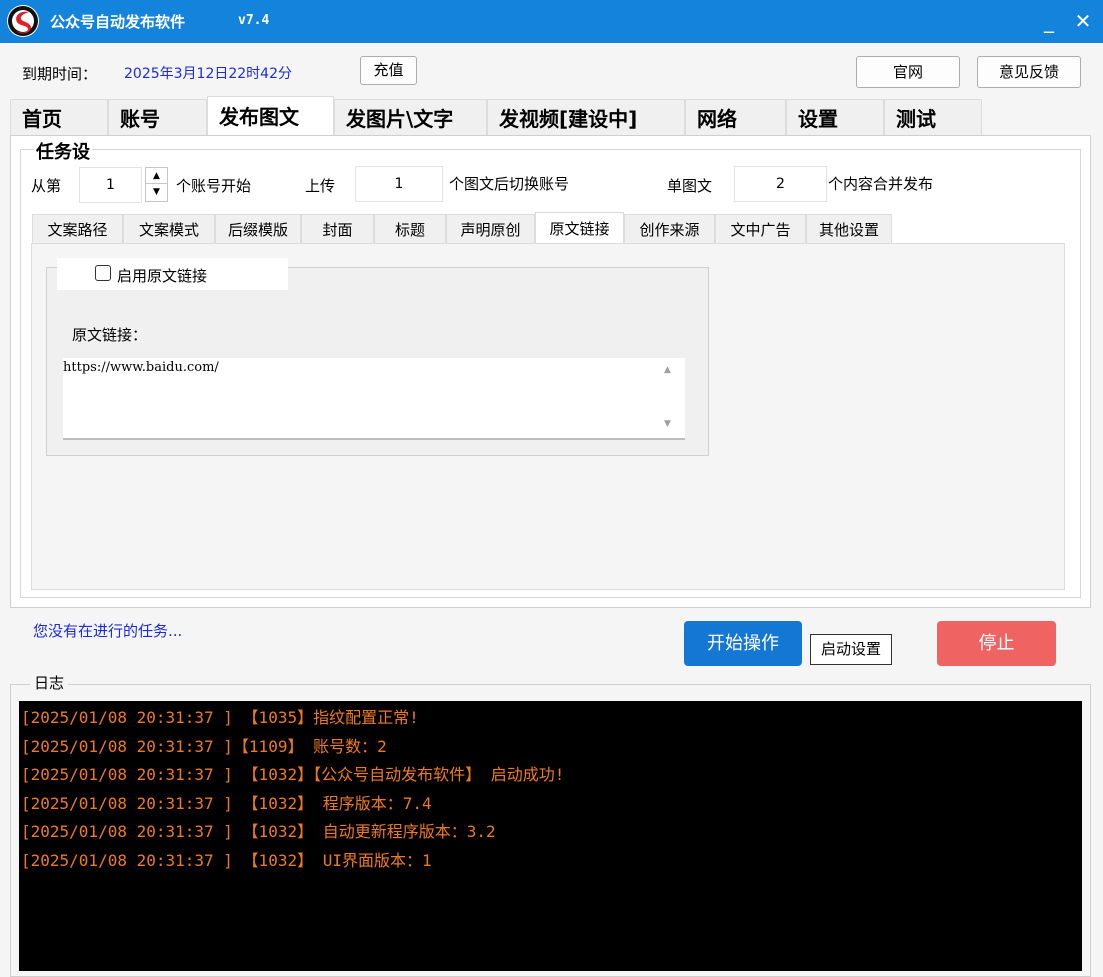 The height and width of the screenshot is (977, 1103). Describe the element at coordinates (933, 117) in the screenshot. I see `tab-test: 测试` at that location.